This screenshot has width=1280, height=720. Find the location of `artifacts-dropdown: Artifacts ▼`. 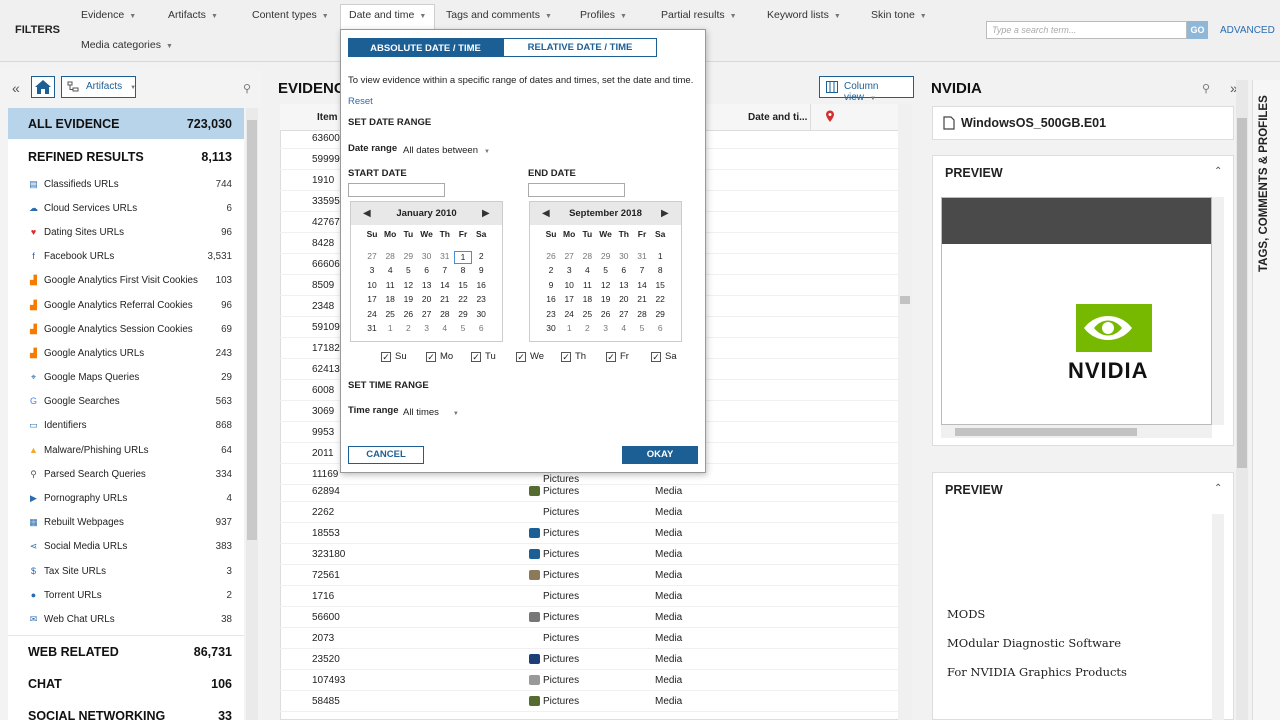

artifacts-dropdown: Artifacts ▼ is located at coordinates (98, 87).